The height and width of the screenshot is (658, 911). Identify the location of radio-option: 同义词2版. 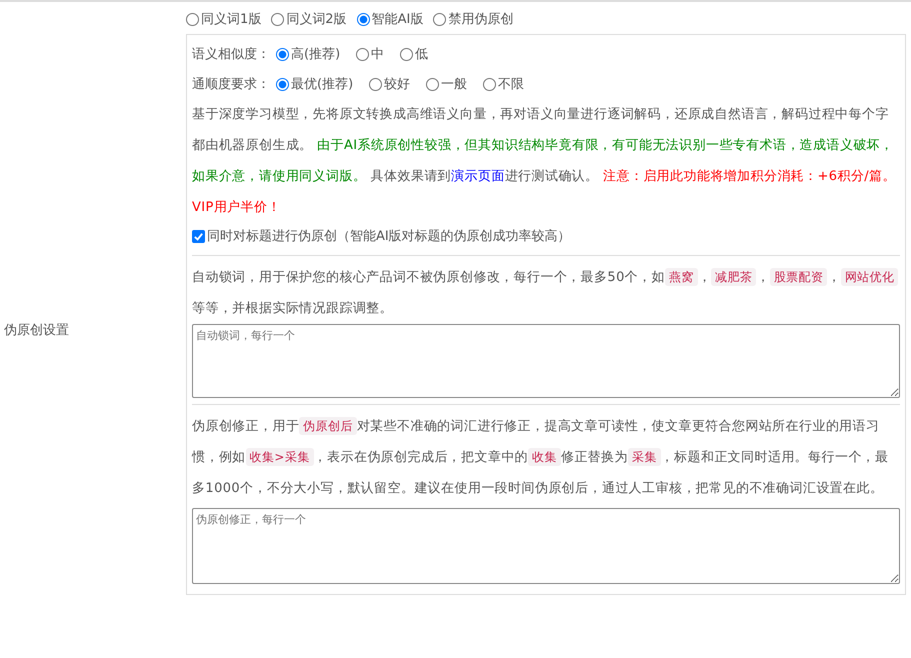
(309, 19).